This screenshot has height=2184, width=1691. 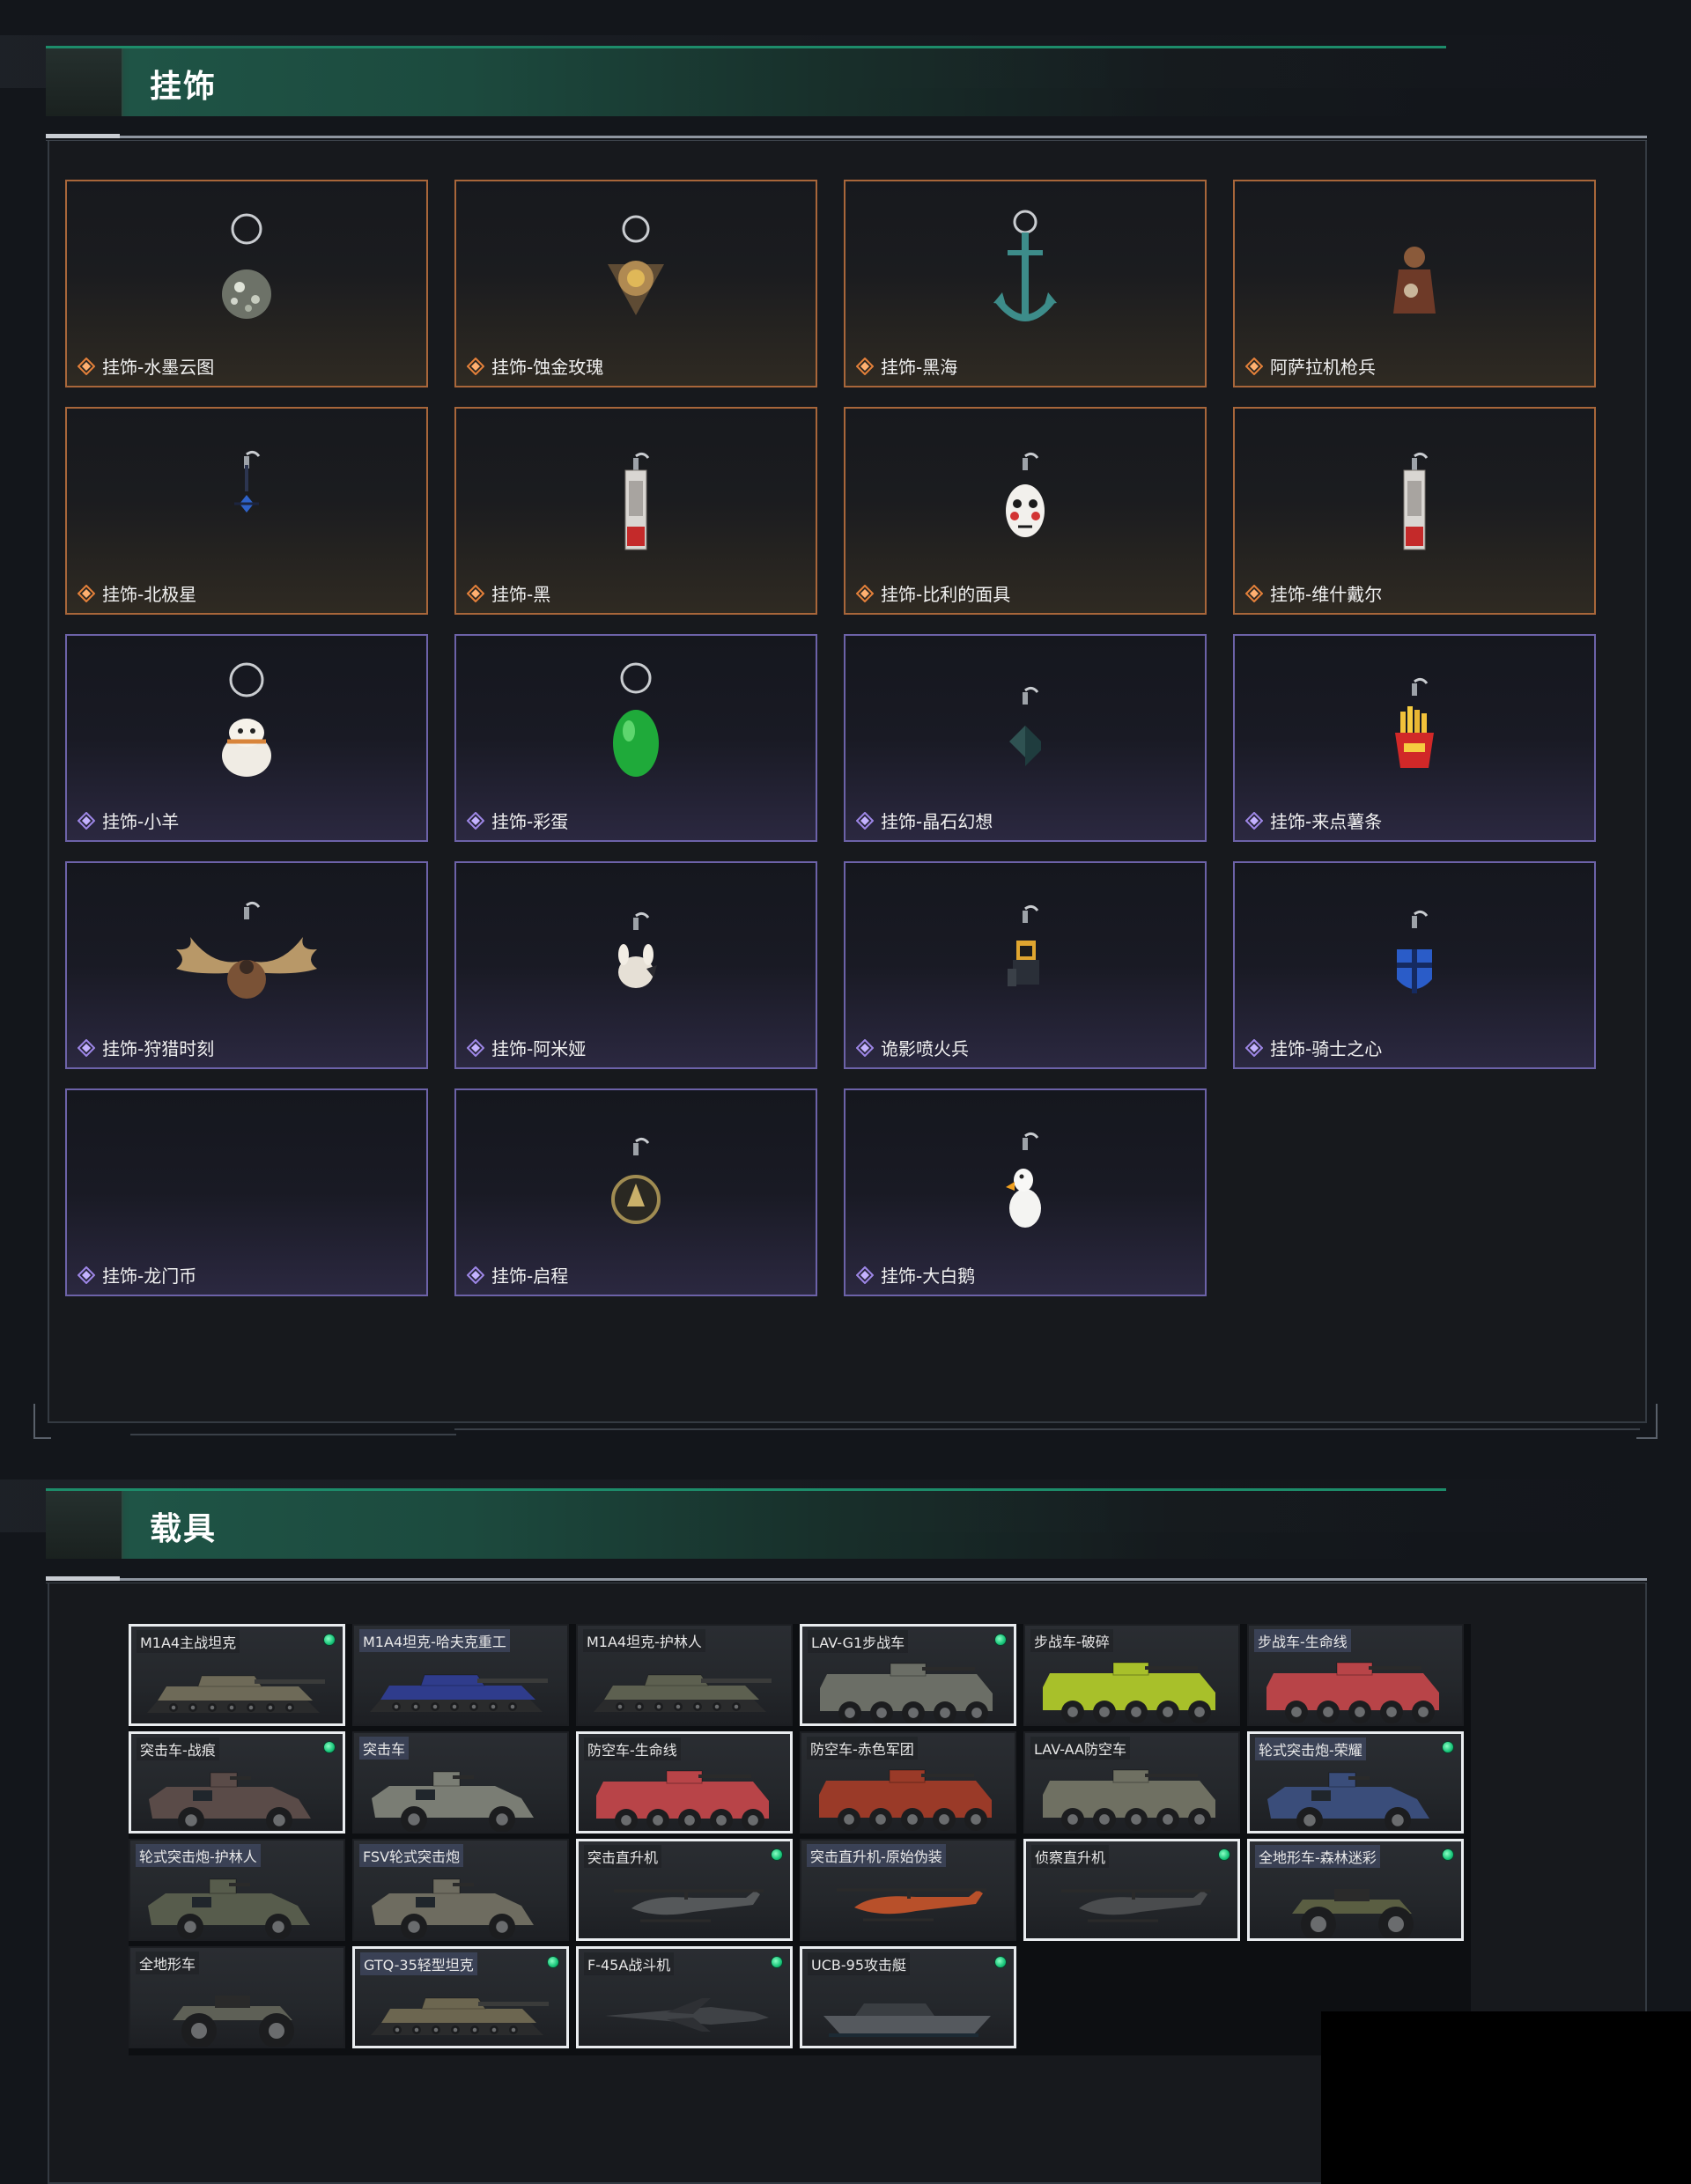 I want to click on pendant-card: 挂饰-大白鹅, so click(x=1025, y=1192).